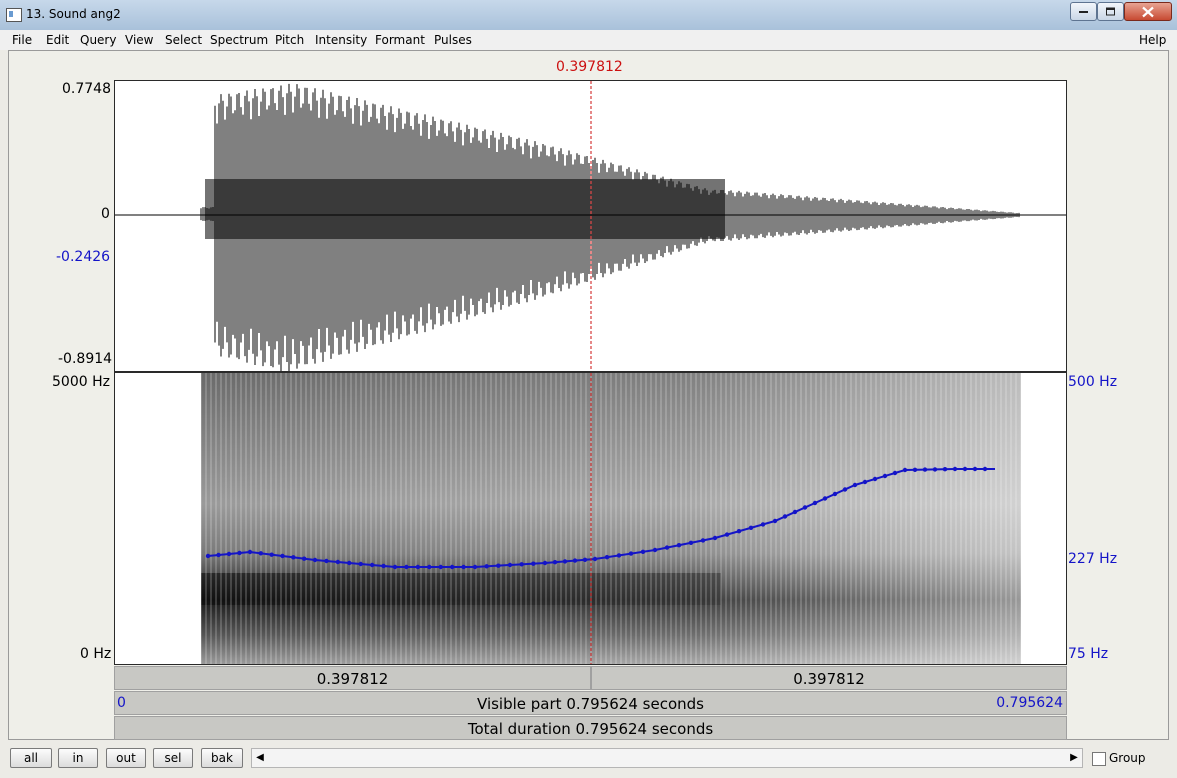  I want to click on visible-end-label: 0.795624, so click(1029, 703).